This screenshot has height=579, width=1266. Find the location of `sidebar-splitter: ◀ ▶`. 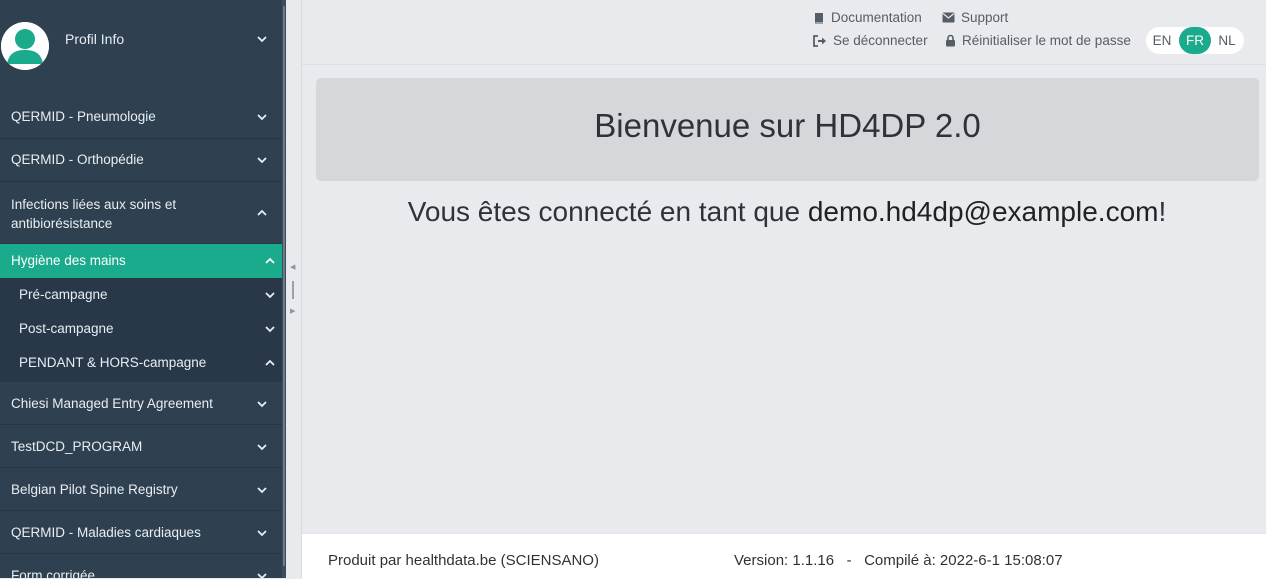

sidebar-splitter: ◀ ▶ is located at coordinates (294, 289).